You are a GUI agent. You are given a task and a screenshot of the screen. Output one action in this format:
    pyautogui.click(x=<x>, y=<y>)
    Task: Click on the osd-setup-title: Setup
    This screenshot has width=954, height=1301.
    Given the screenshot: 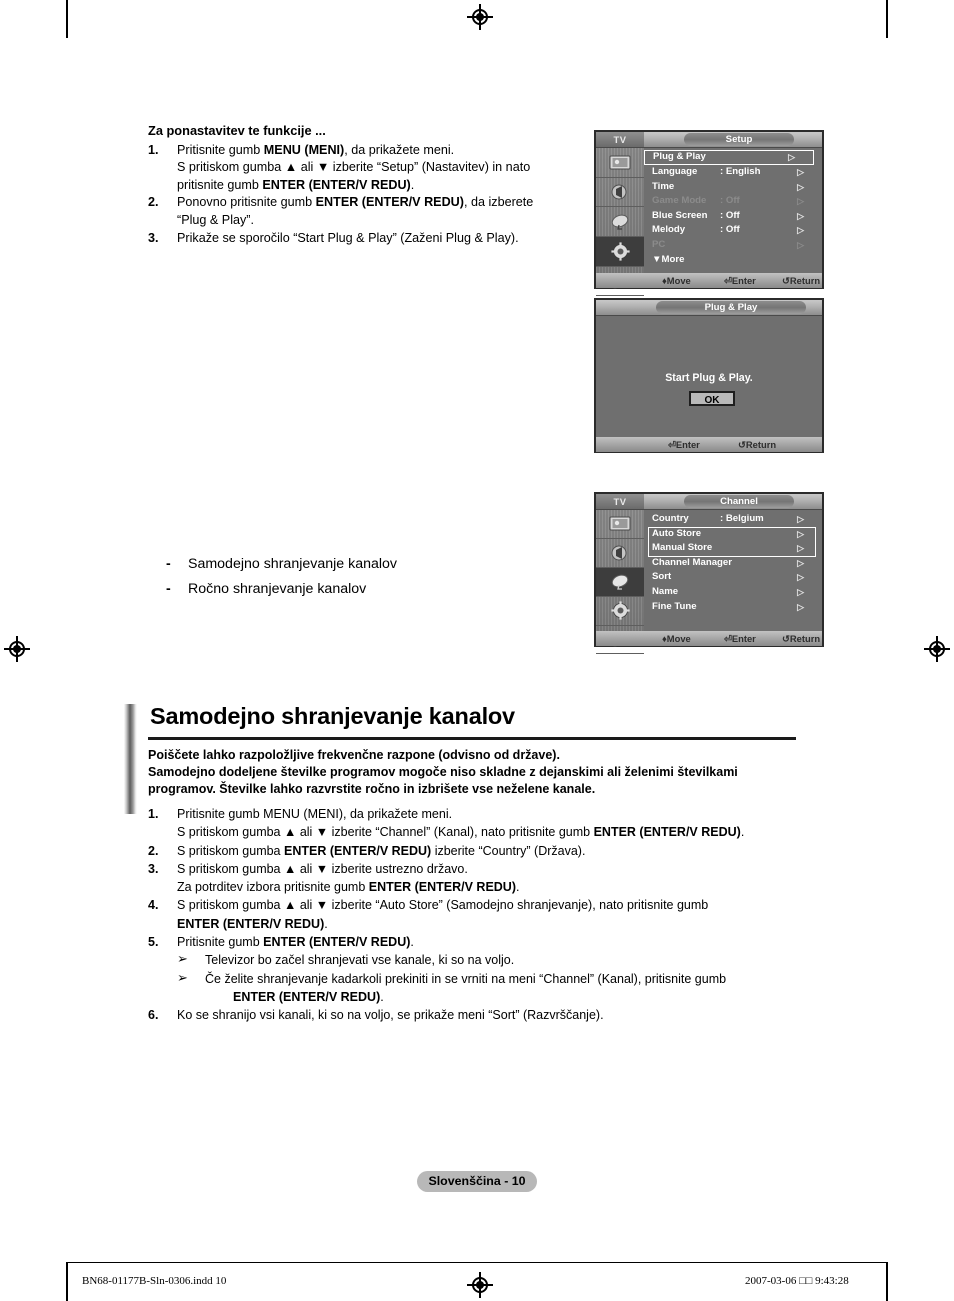 What is the action you would take?
    pyautogui.click(x=739, y=139)
    